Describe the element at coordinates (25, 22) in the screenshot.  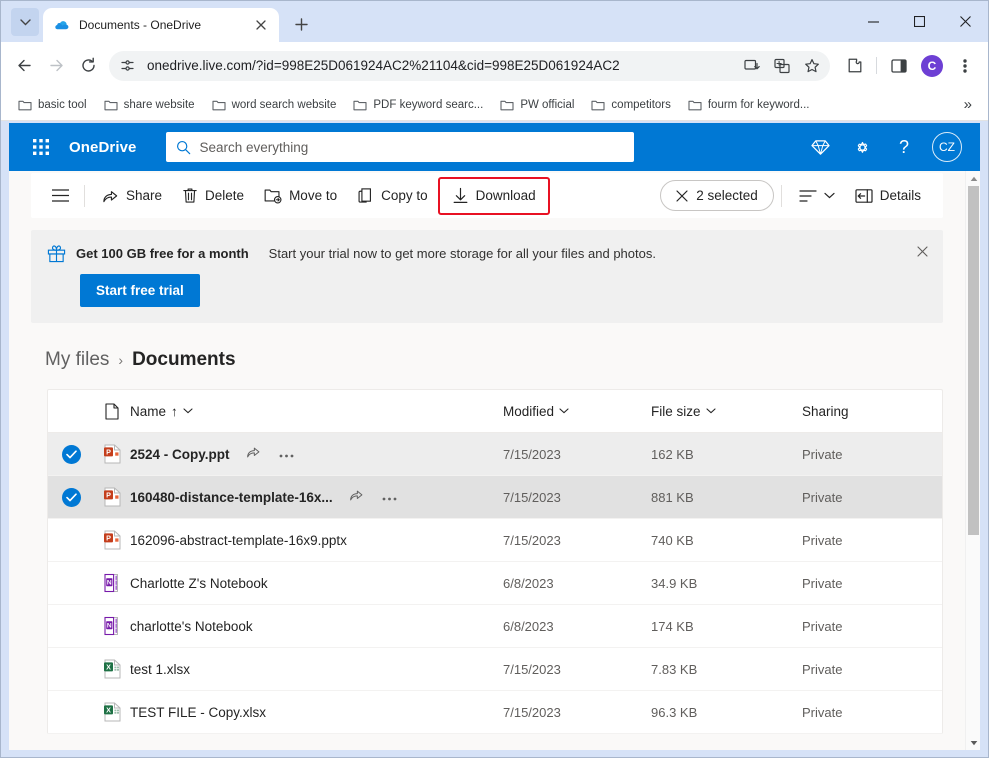
I see `tab-search-button` at that location.